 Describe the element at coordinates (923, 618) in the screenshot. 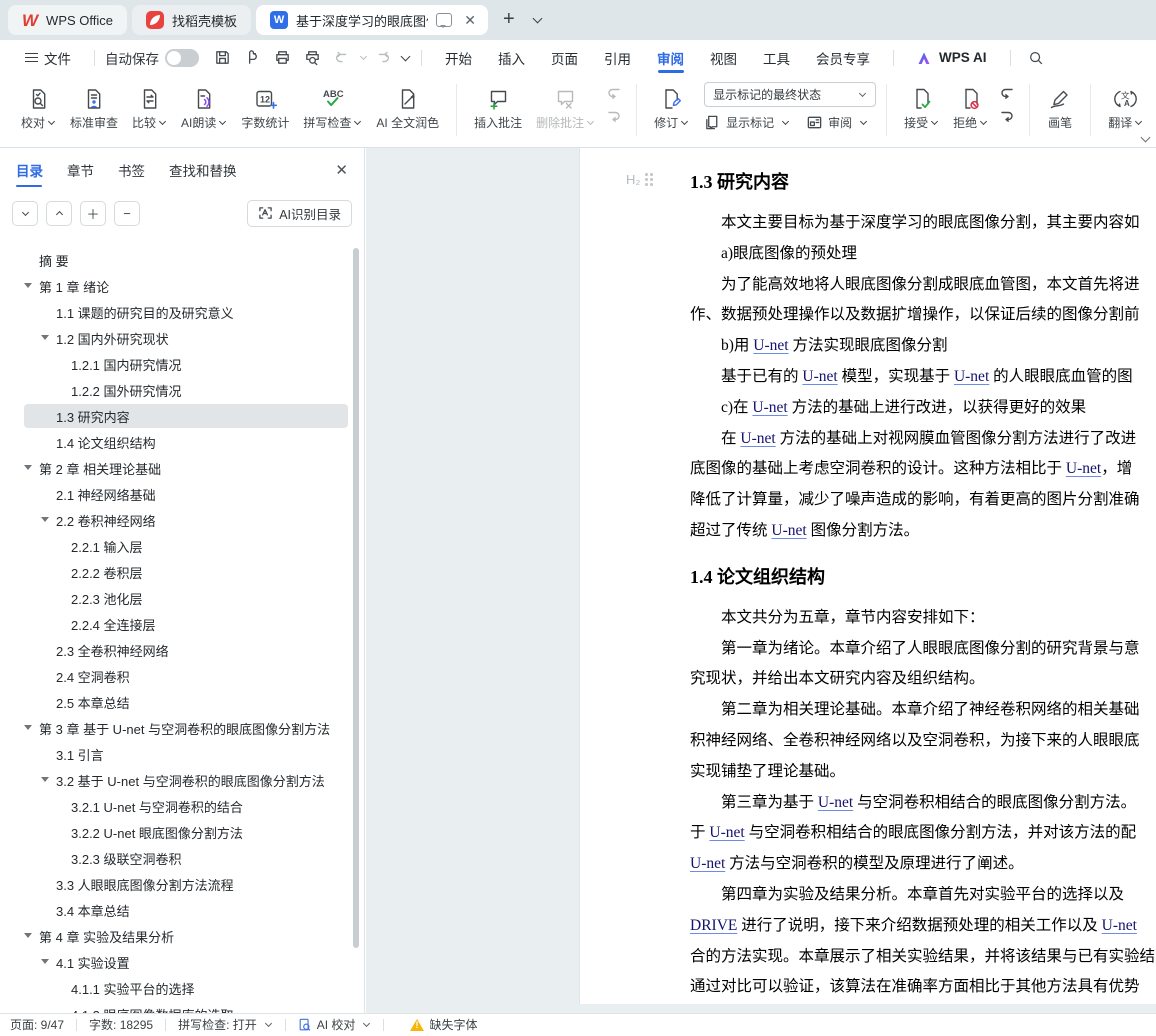

I see `doc-text-line: 本文共分为五章，章节内容安排如下：` at that location.